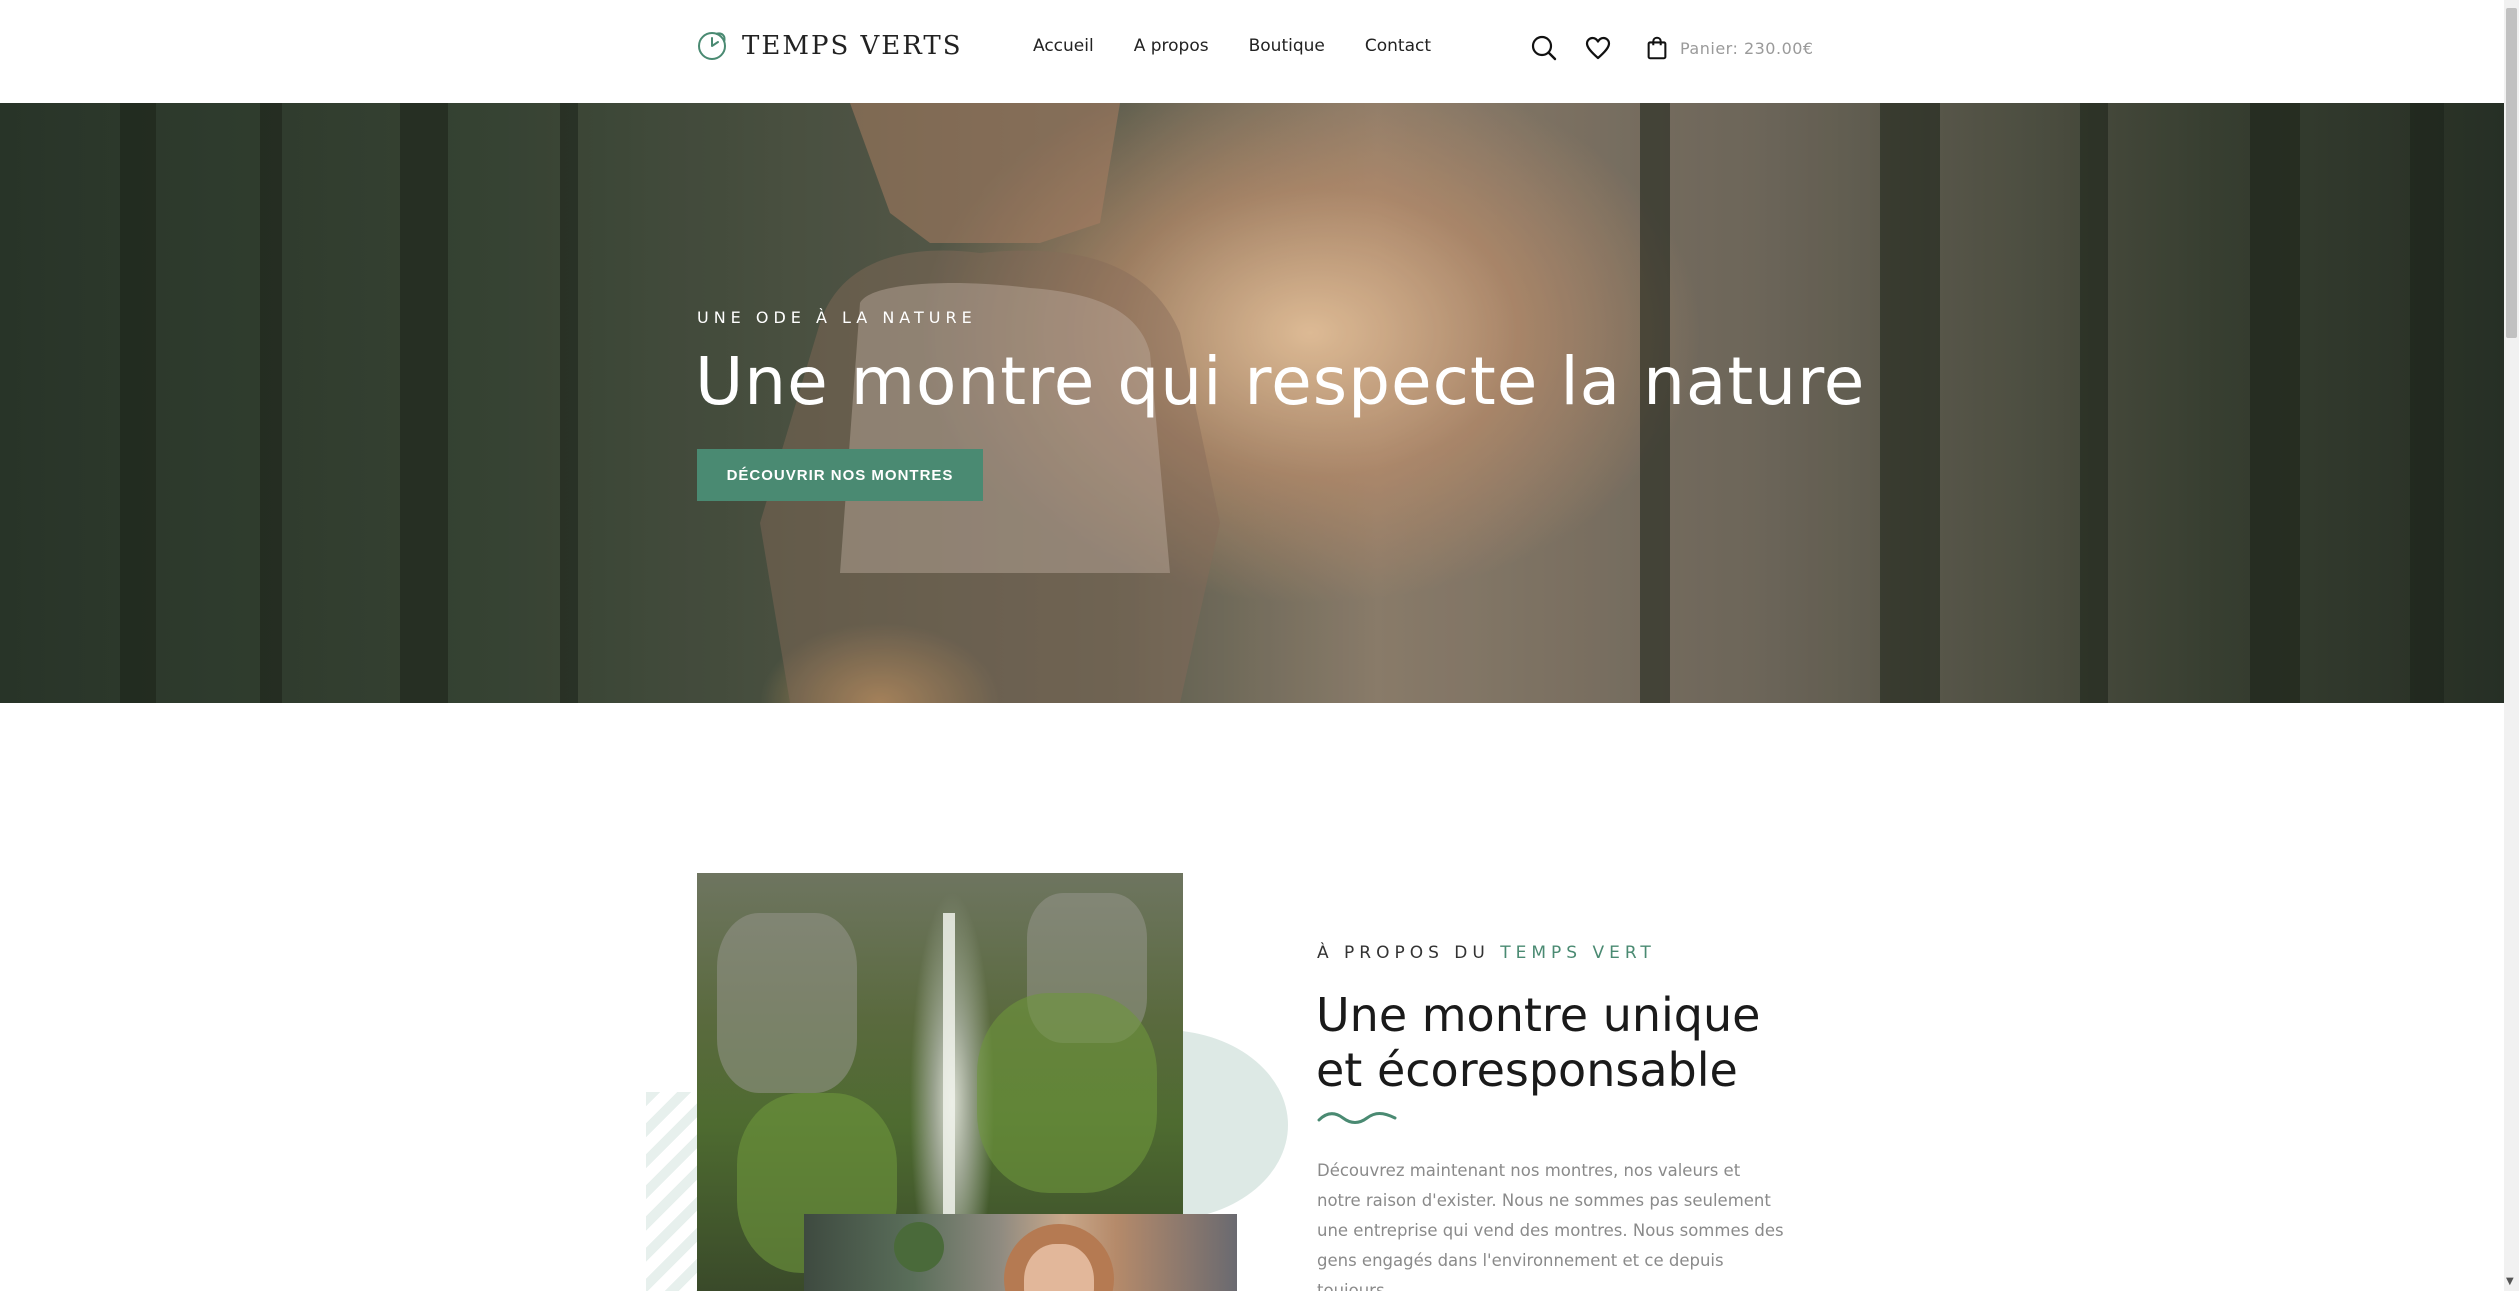 The height and width of the screenshot is (1291, 2519). What do you see at coordinates (1657, 48) in the screenshot?
I see `shopping-bag-icon` at bounding box center [1657, 48].